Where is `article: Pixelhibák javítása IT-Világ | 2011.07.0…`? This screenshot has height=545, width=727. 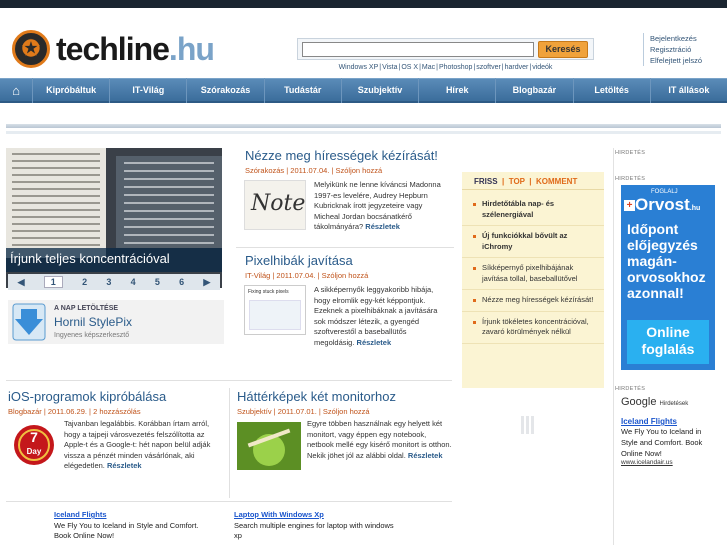
article: Pixelhibák javítása IT-Világ | 2011.07.0… is located at coordinates (306, 266).